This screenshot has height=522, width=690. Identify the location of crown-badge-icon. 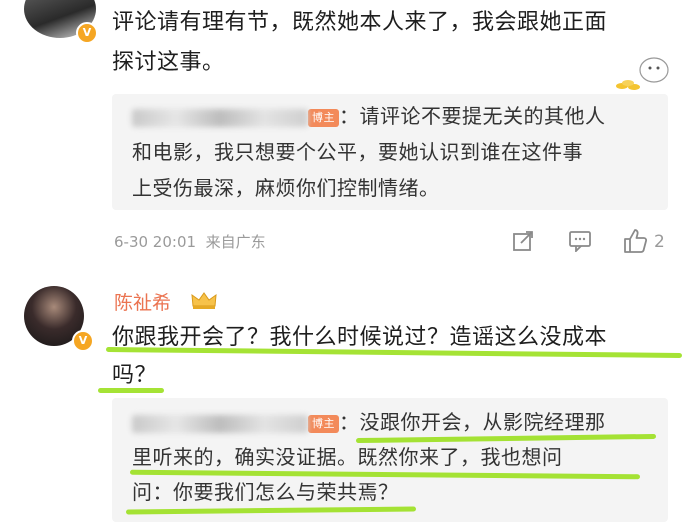
(204, 300).